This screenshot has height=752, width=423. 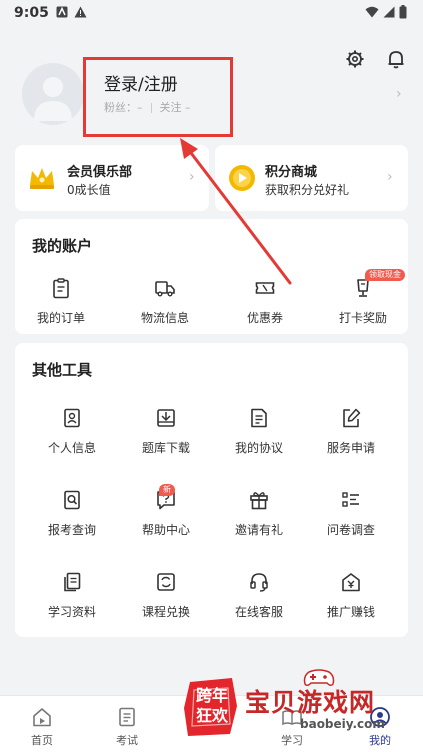 I want to click on home-icon, so click(x=42, y=717).